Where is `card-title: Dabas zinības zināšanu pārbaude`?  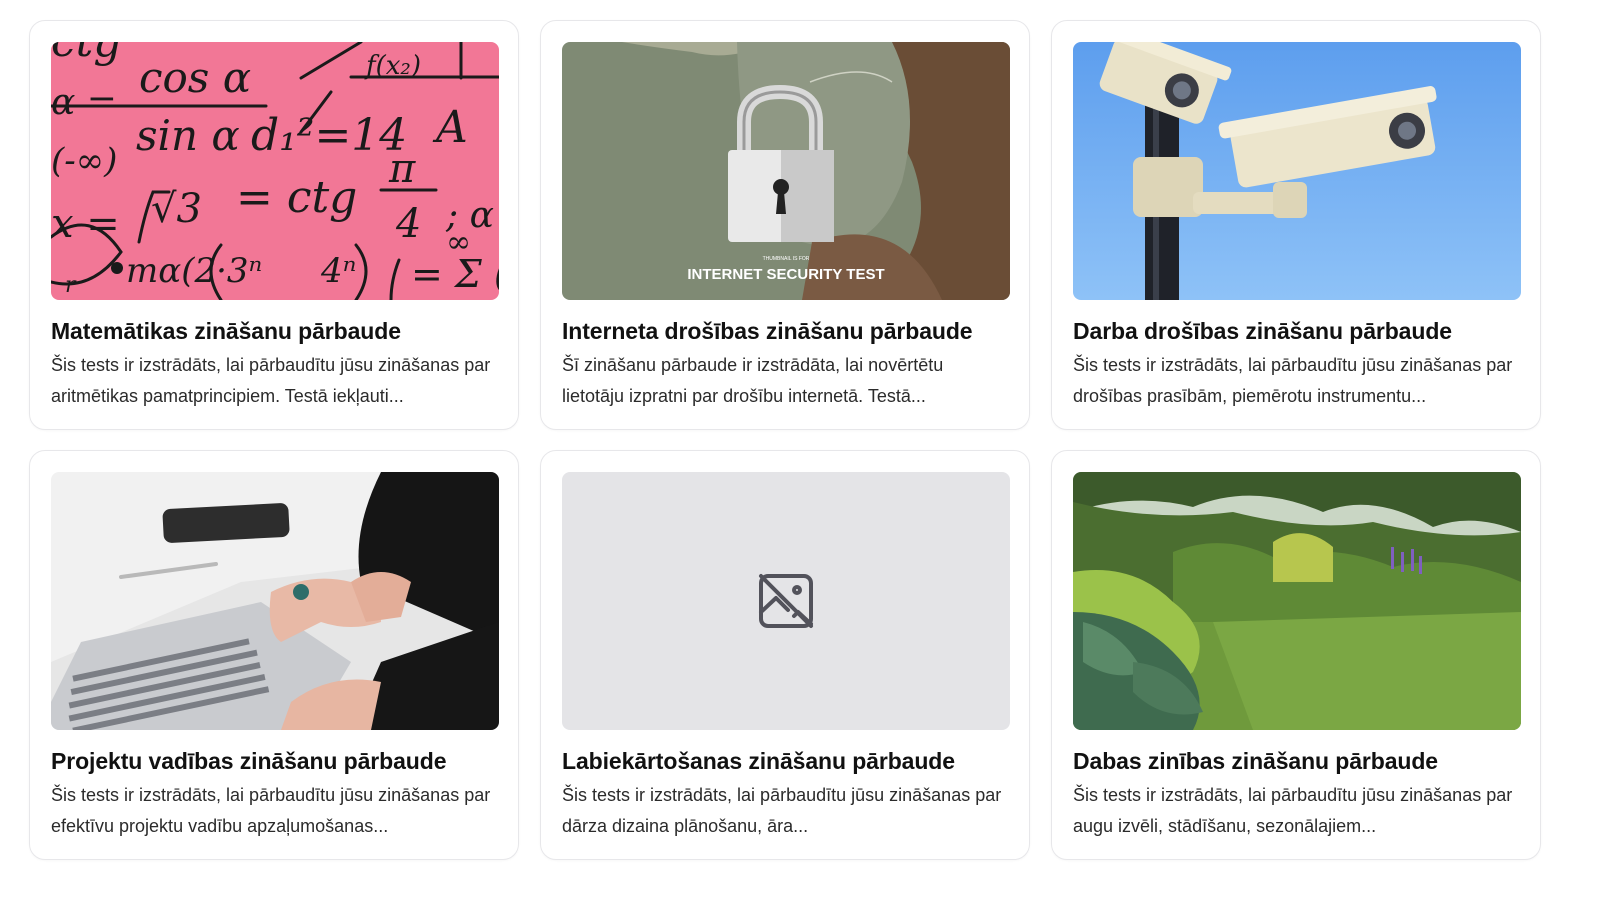
card-title: Dabas zinības zināšanu pārbaude is located at coordinates (1296, 761).